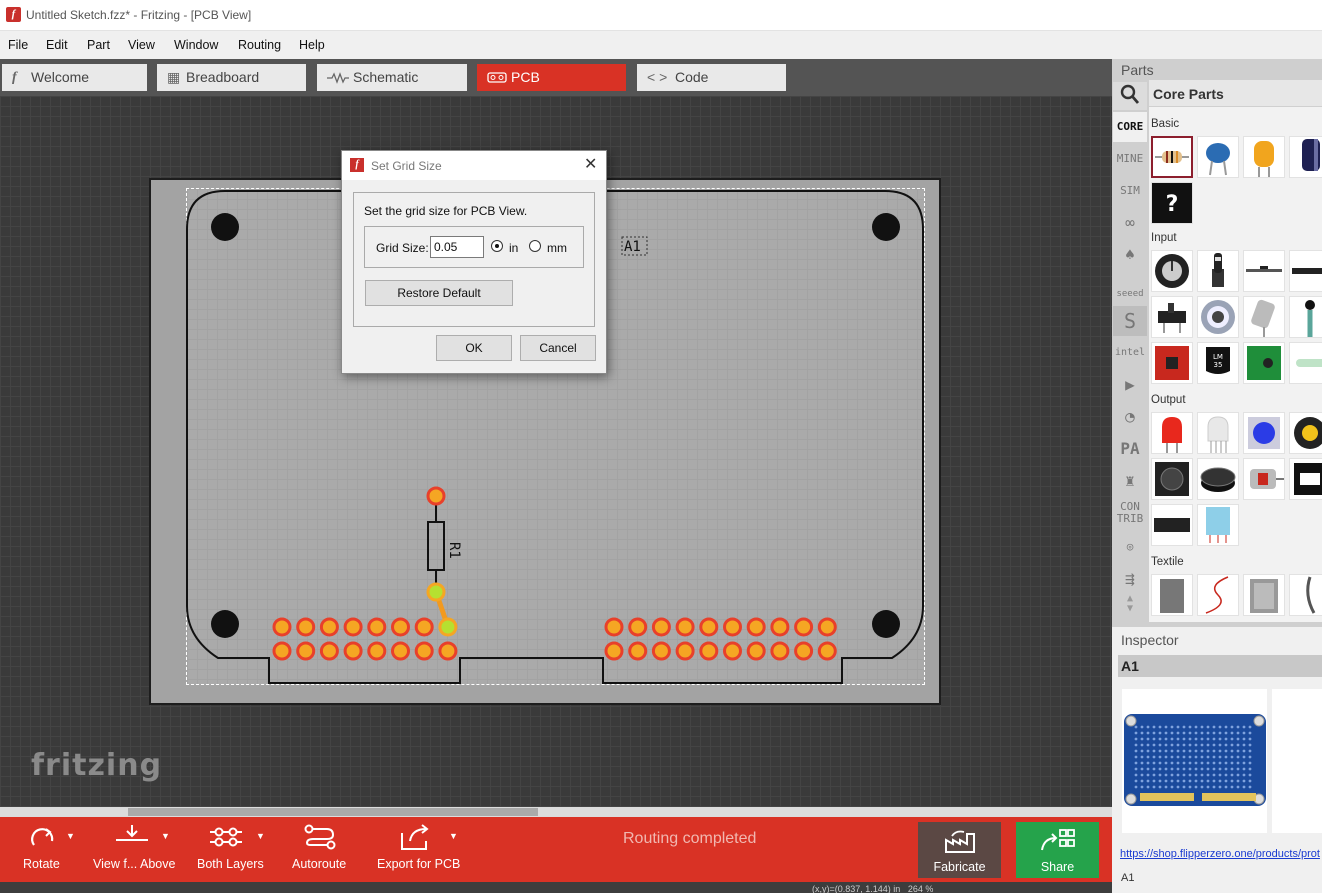  I want to click on menu-view: View, so click(141, 45).